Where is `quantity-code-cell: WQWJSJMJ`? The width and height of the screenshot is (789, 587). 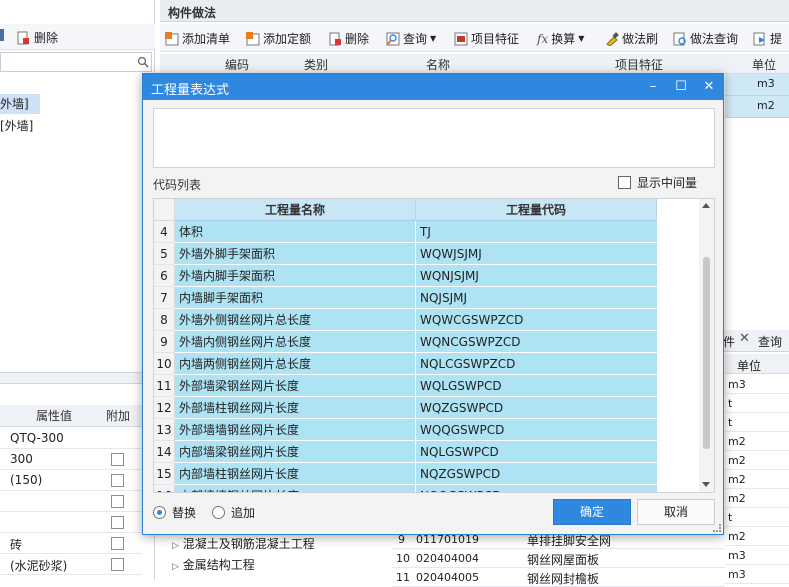
quantity-code-cell: WQWJSJMJ is located at coordinates (536, 254).